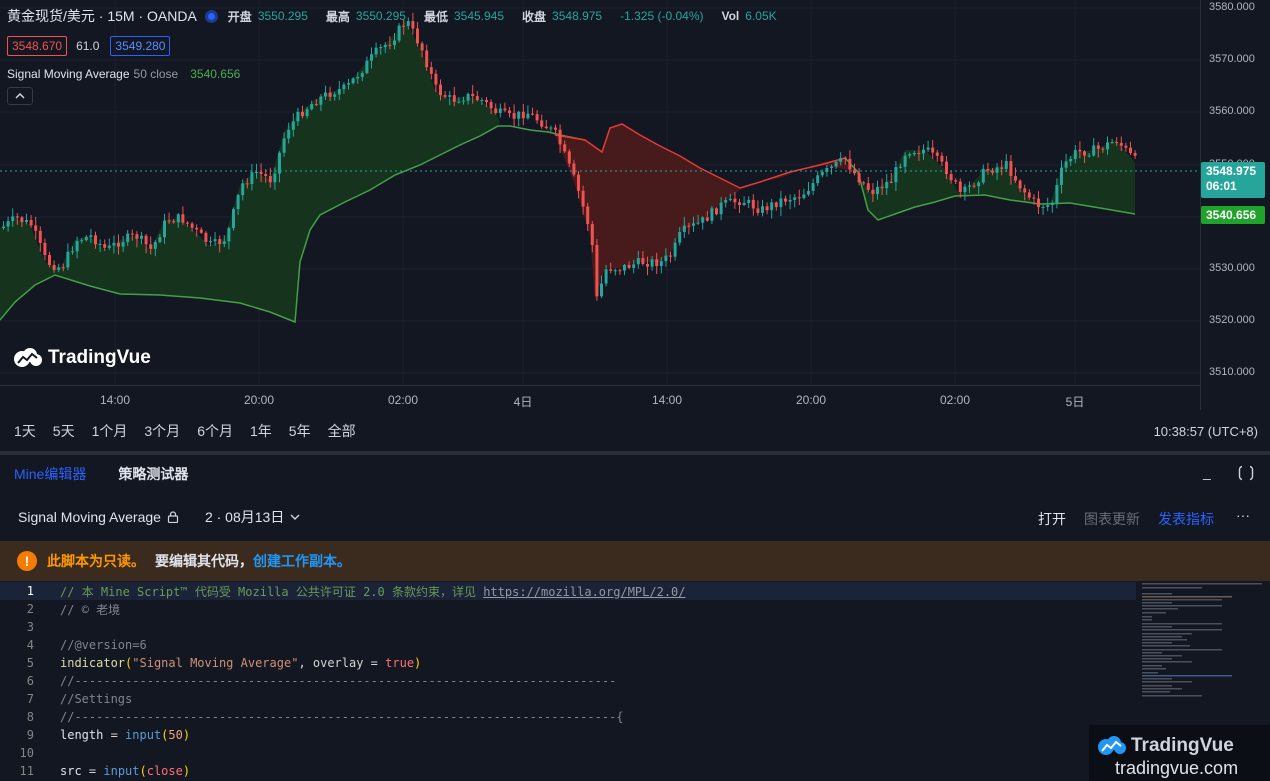 This screenshot has width=1270, height=781. I want to click on code-line: 3, so click(568, 627).